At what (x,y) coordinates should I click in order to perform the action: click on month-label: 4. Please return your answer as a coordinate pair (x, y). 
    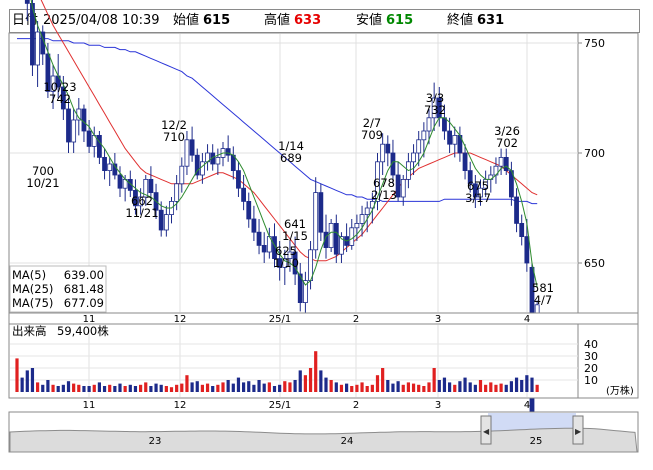
    Looking at the image, I should click on (527, 405).